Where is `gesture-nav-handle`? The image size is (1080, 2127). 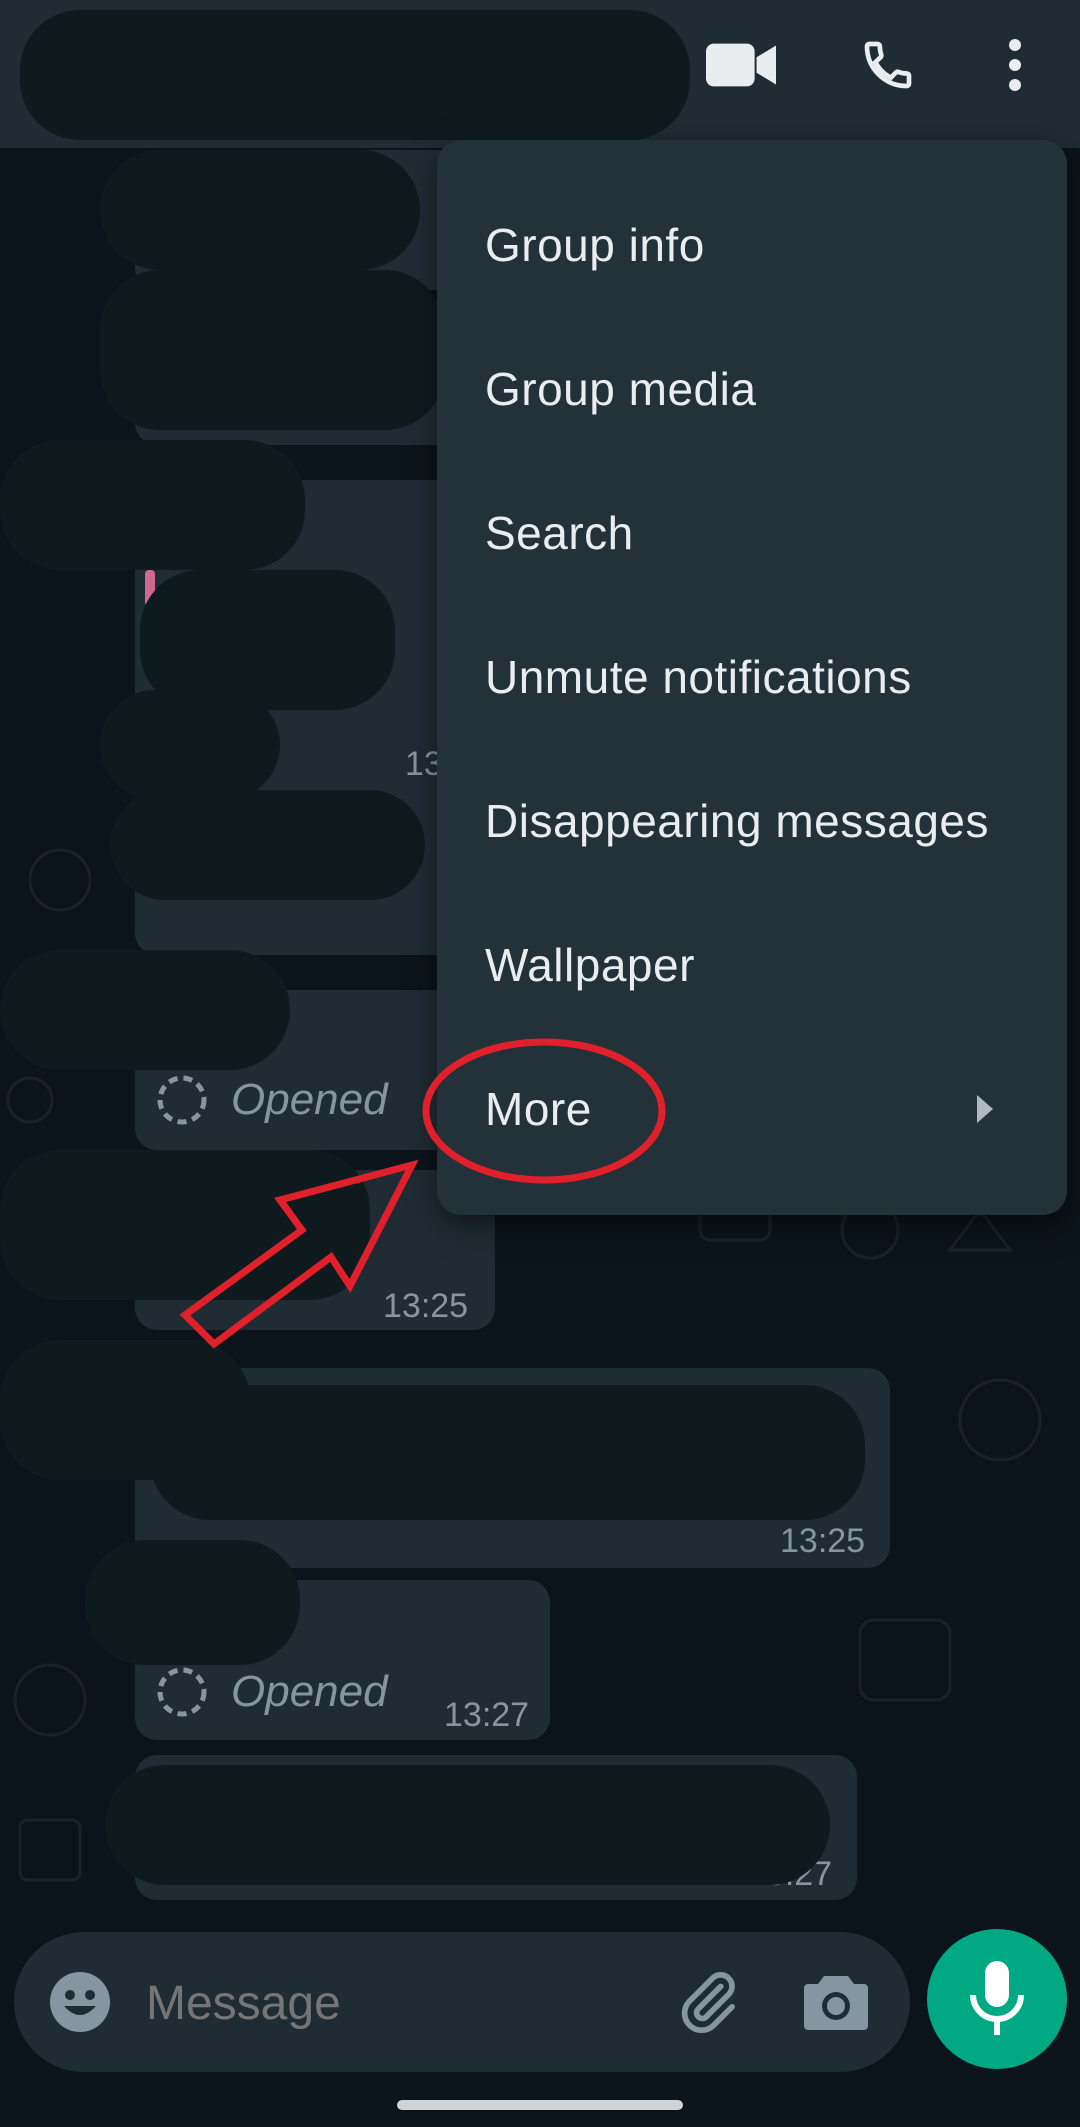 gesture-nav-handle is located at coordinates (540, 2105).